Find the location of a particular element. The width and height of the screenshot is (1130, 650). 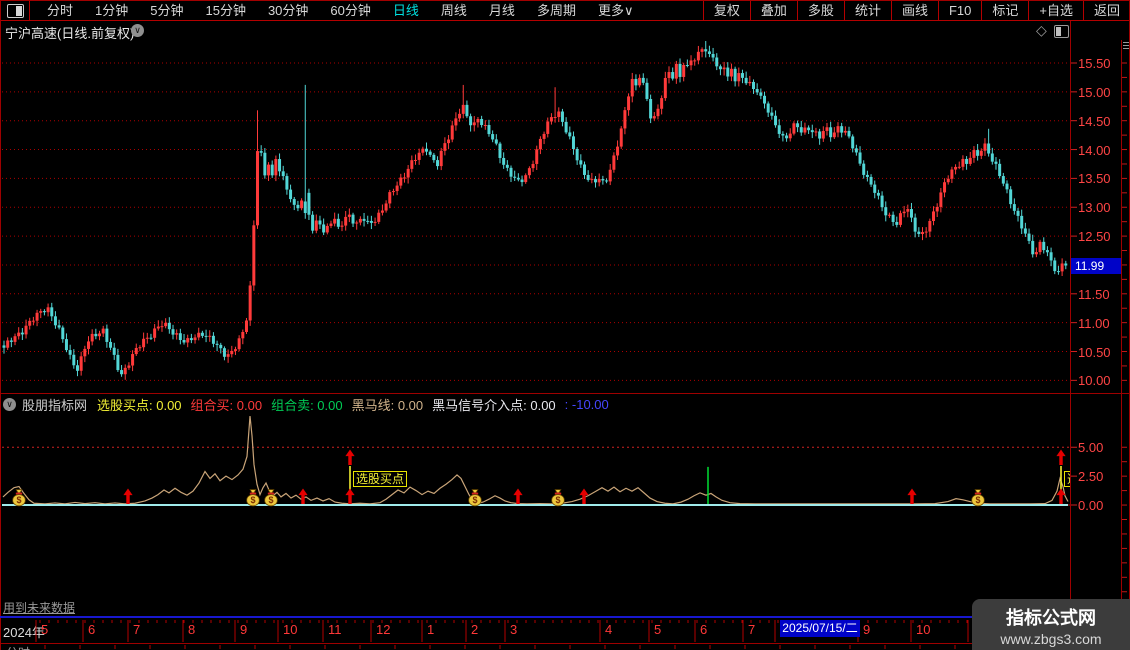

watermark-title: 指标公式网 is located at coordinates (1051, 618).